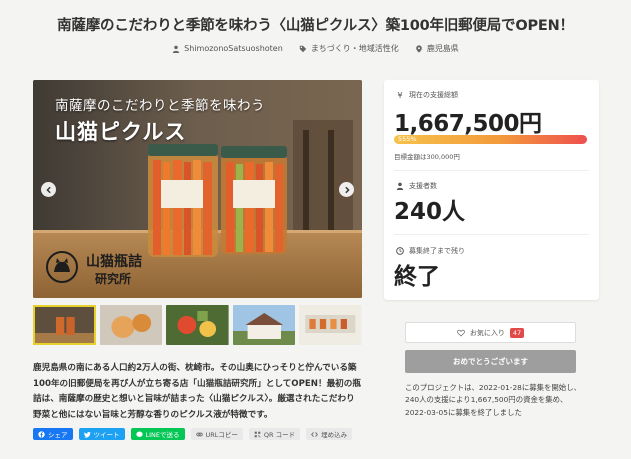  What do you see at coordinates (58, 435) in the screenshot?
I see `facebook-share-label: シェア` at bounding box center [58, 435].